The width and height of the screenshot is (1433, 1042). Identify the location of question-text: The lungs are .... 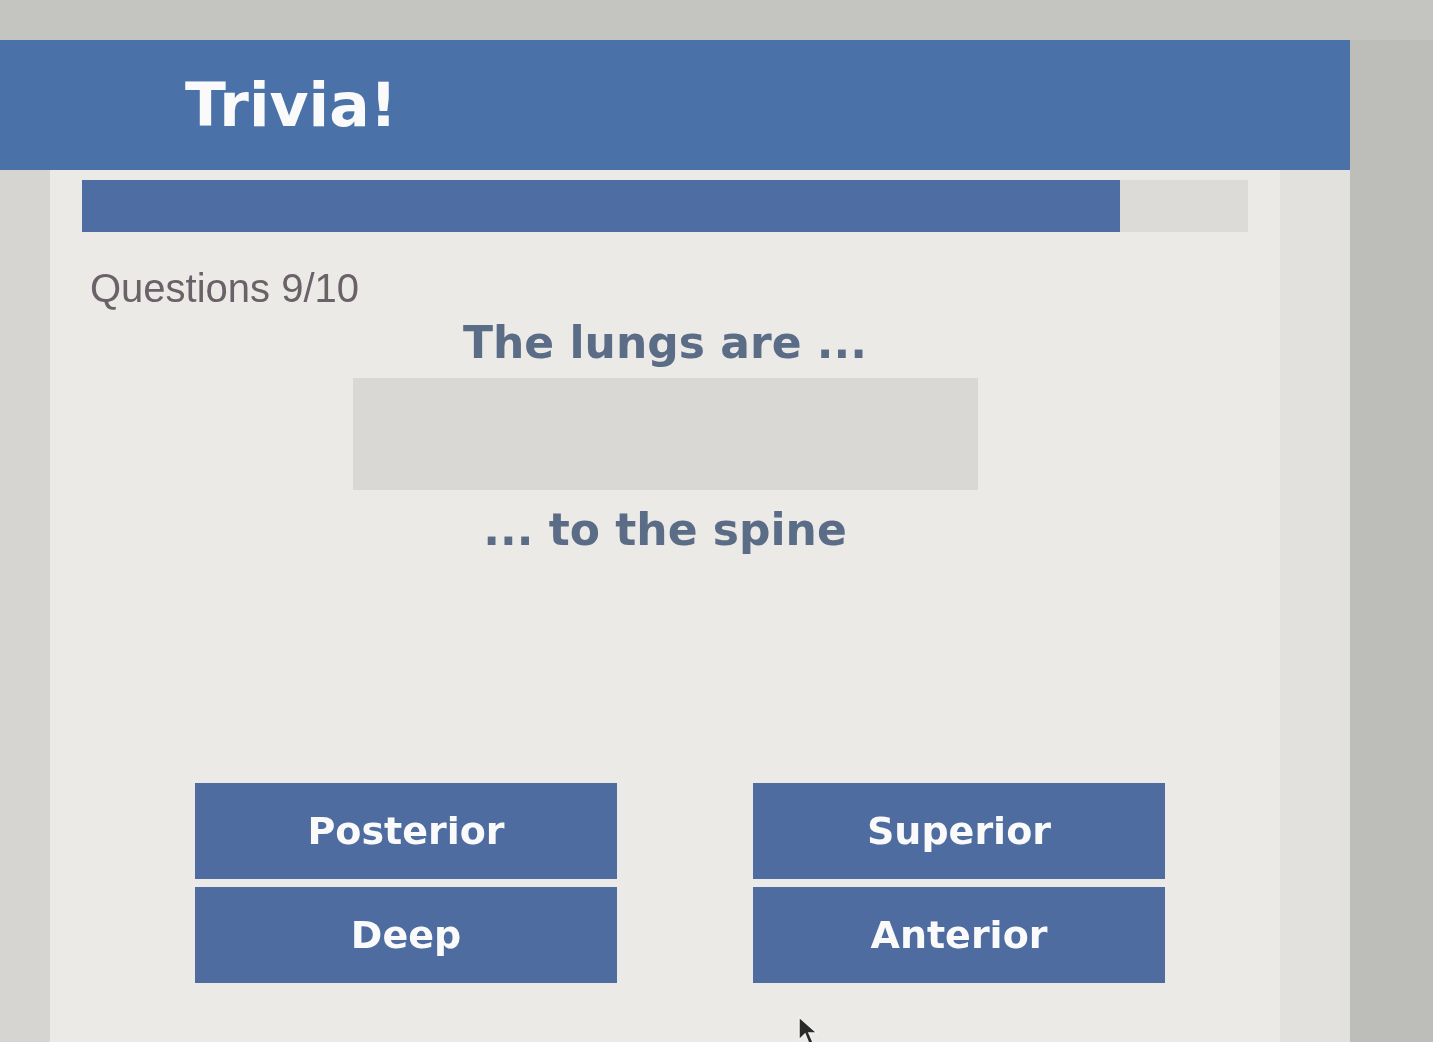
(665, 342).